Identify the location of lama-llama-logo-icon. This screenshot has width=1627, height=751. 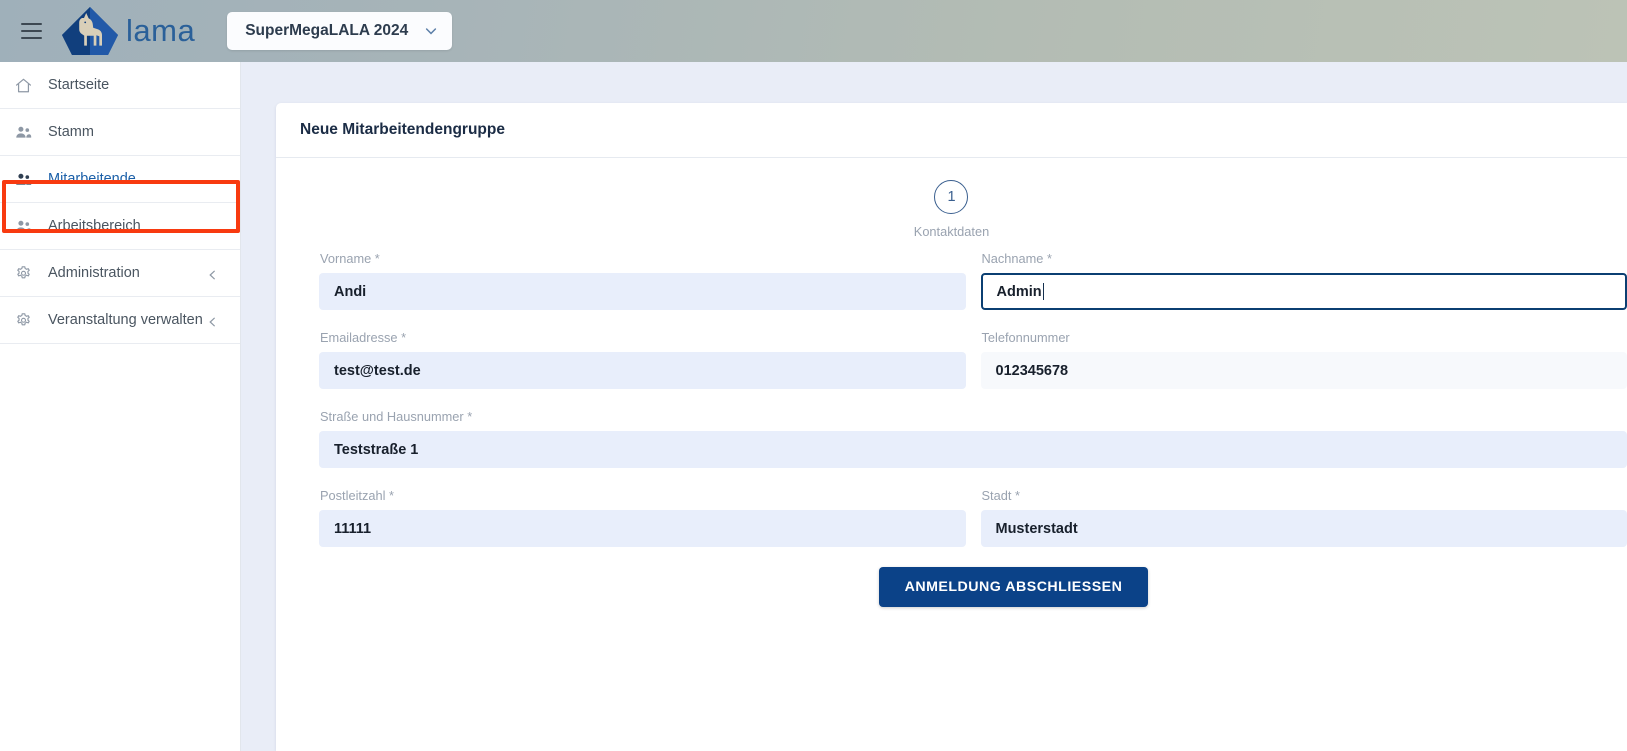
(90, 31).